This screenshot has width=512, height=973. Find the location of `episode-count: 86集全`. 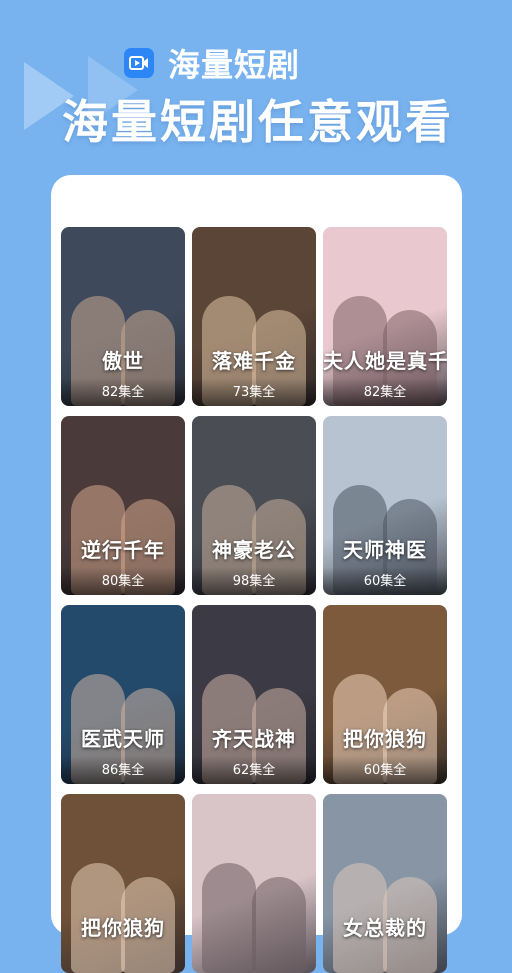

episode-count: 86集全 is located at coordinates (123, 770).